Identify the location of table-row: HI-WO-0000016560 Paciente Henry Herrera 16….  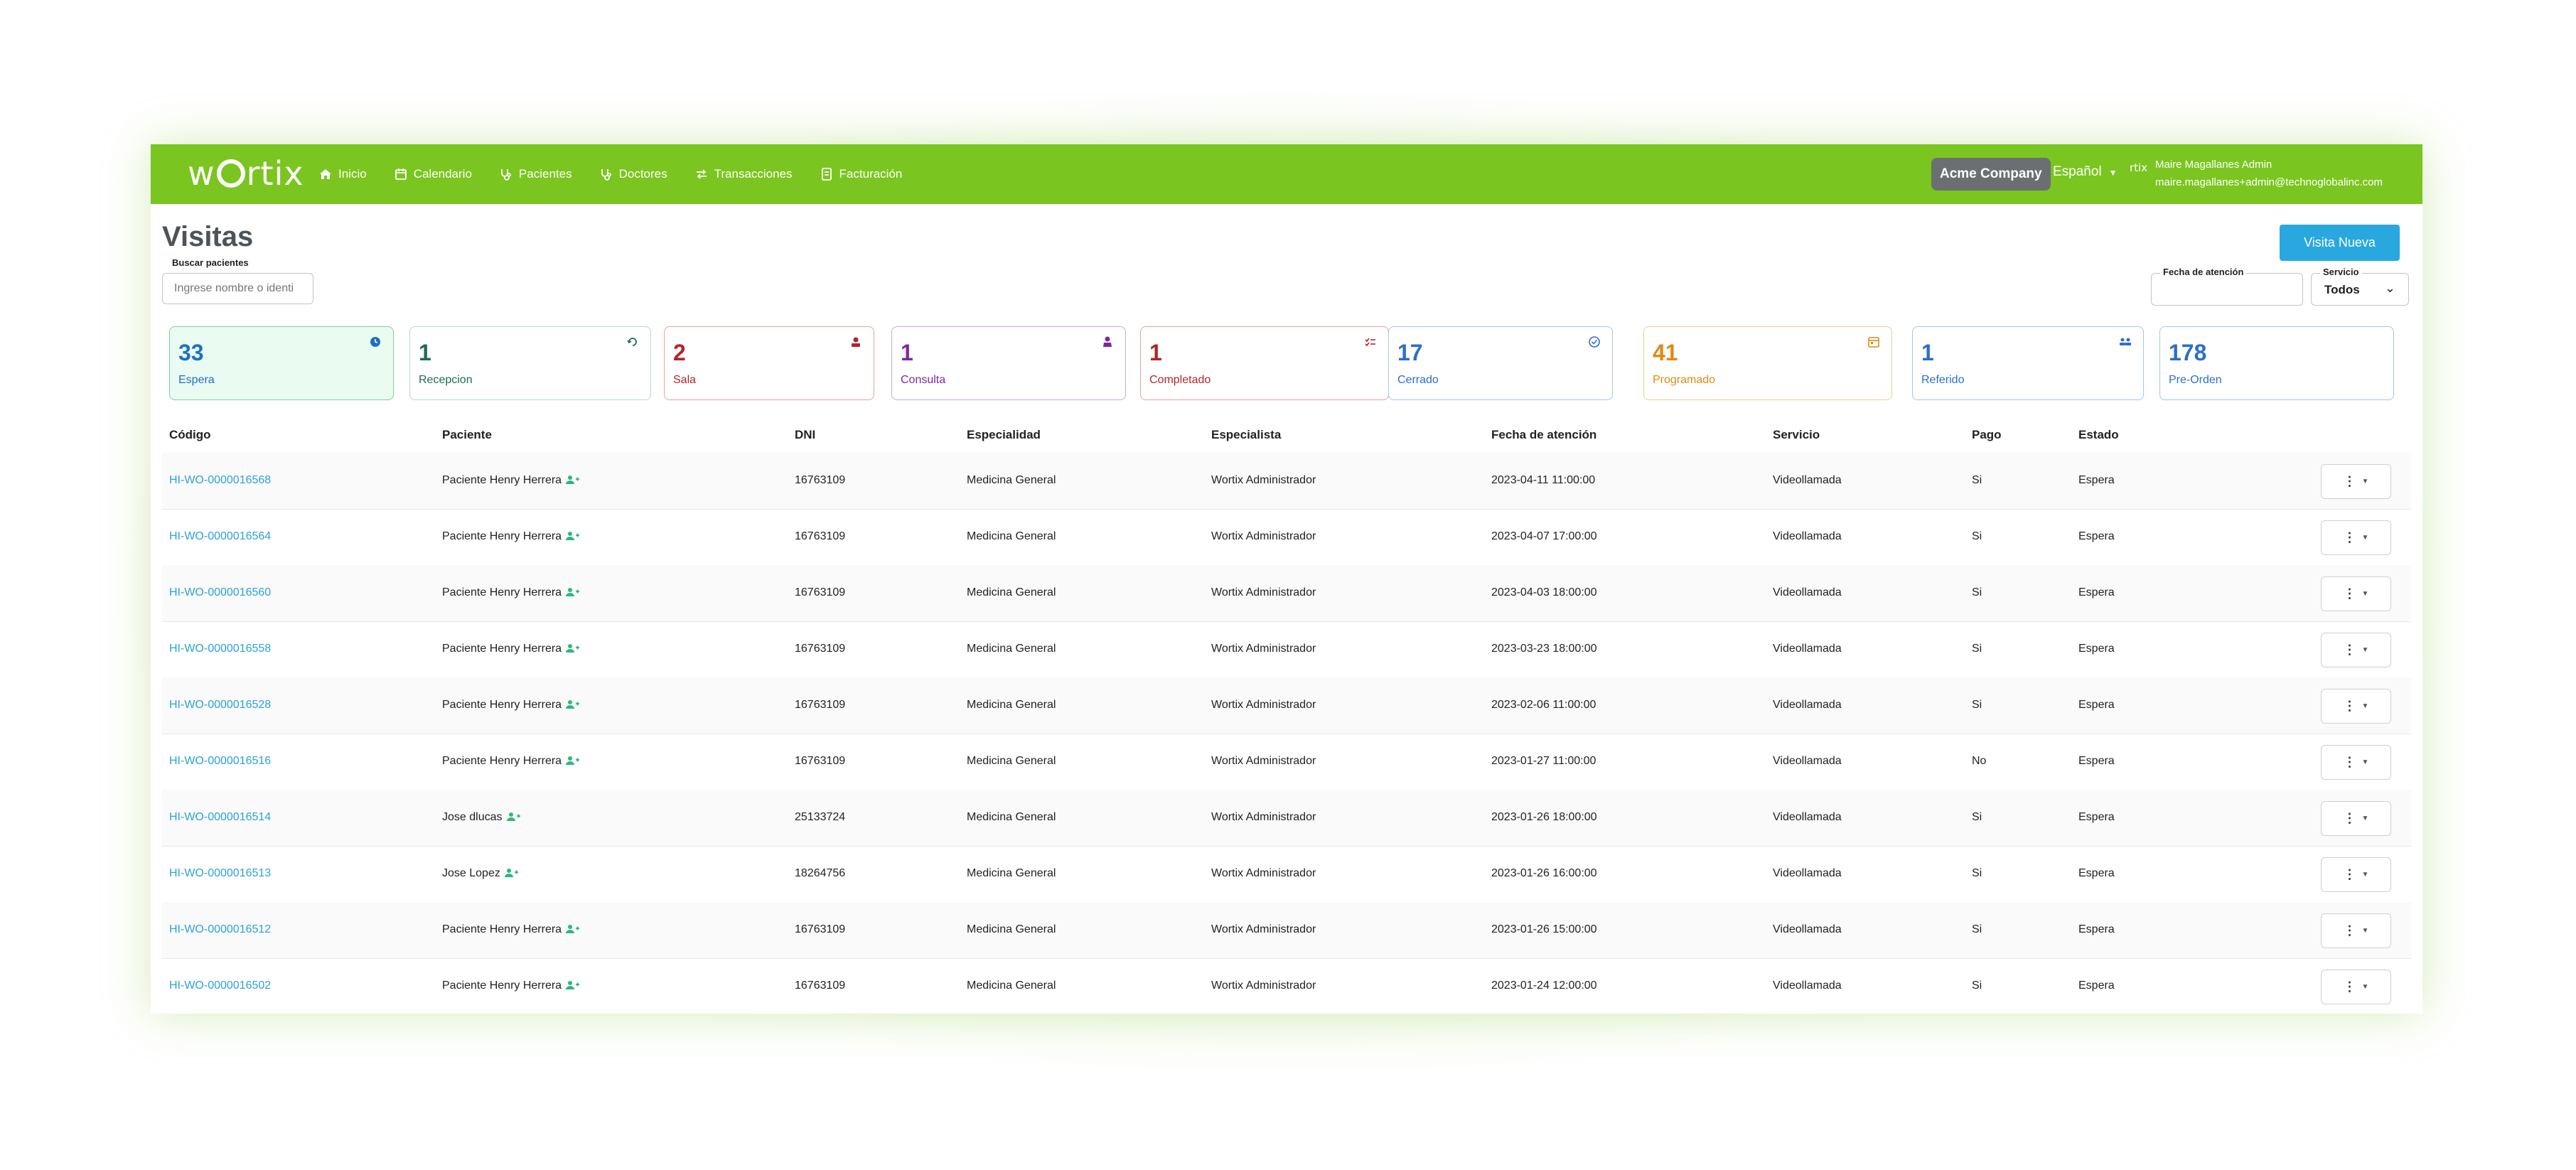
(1286, 593).